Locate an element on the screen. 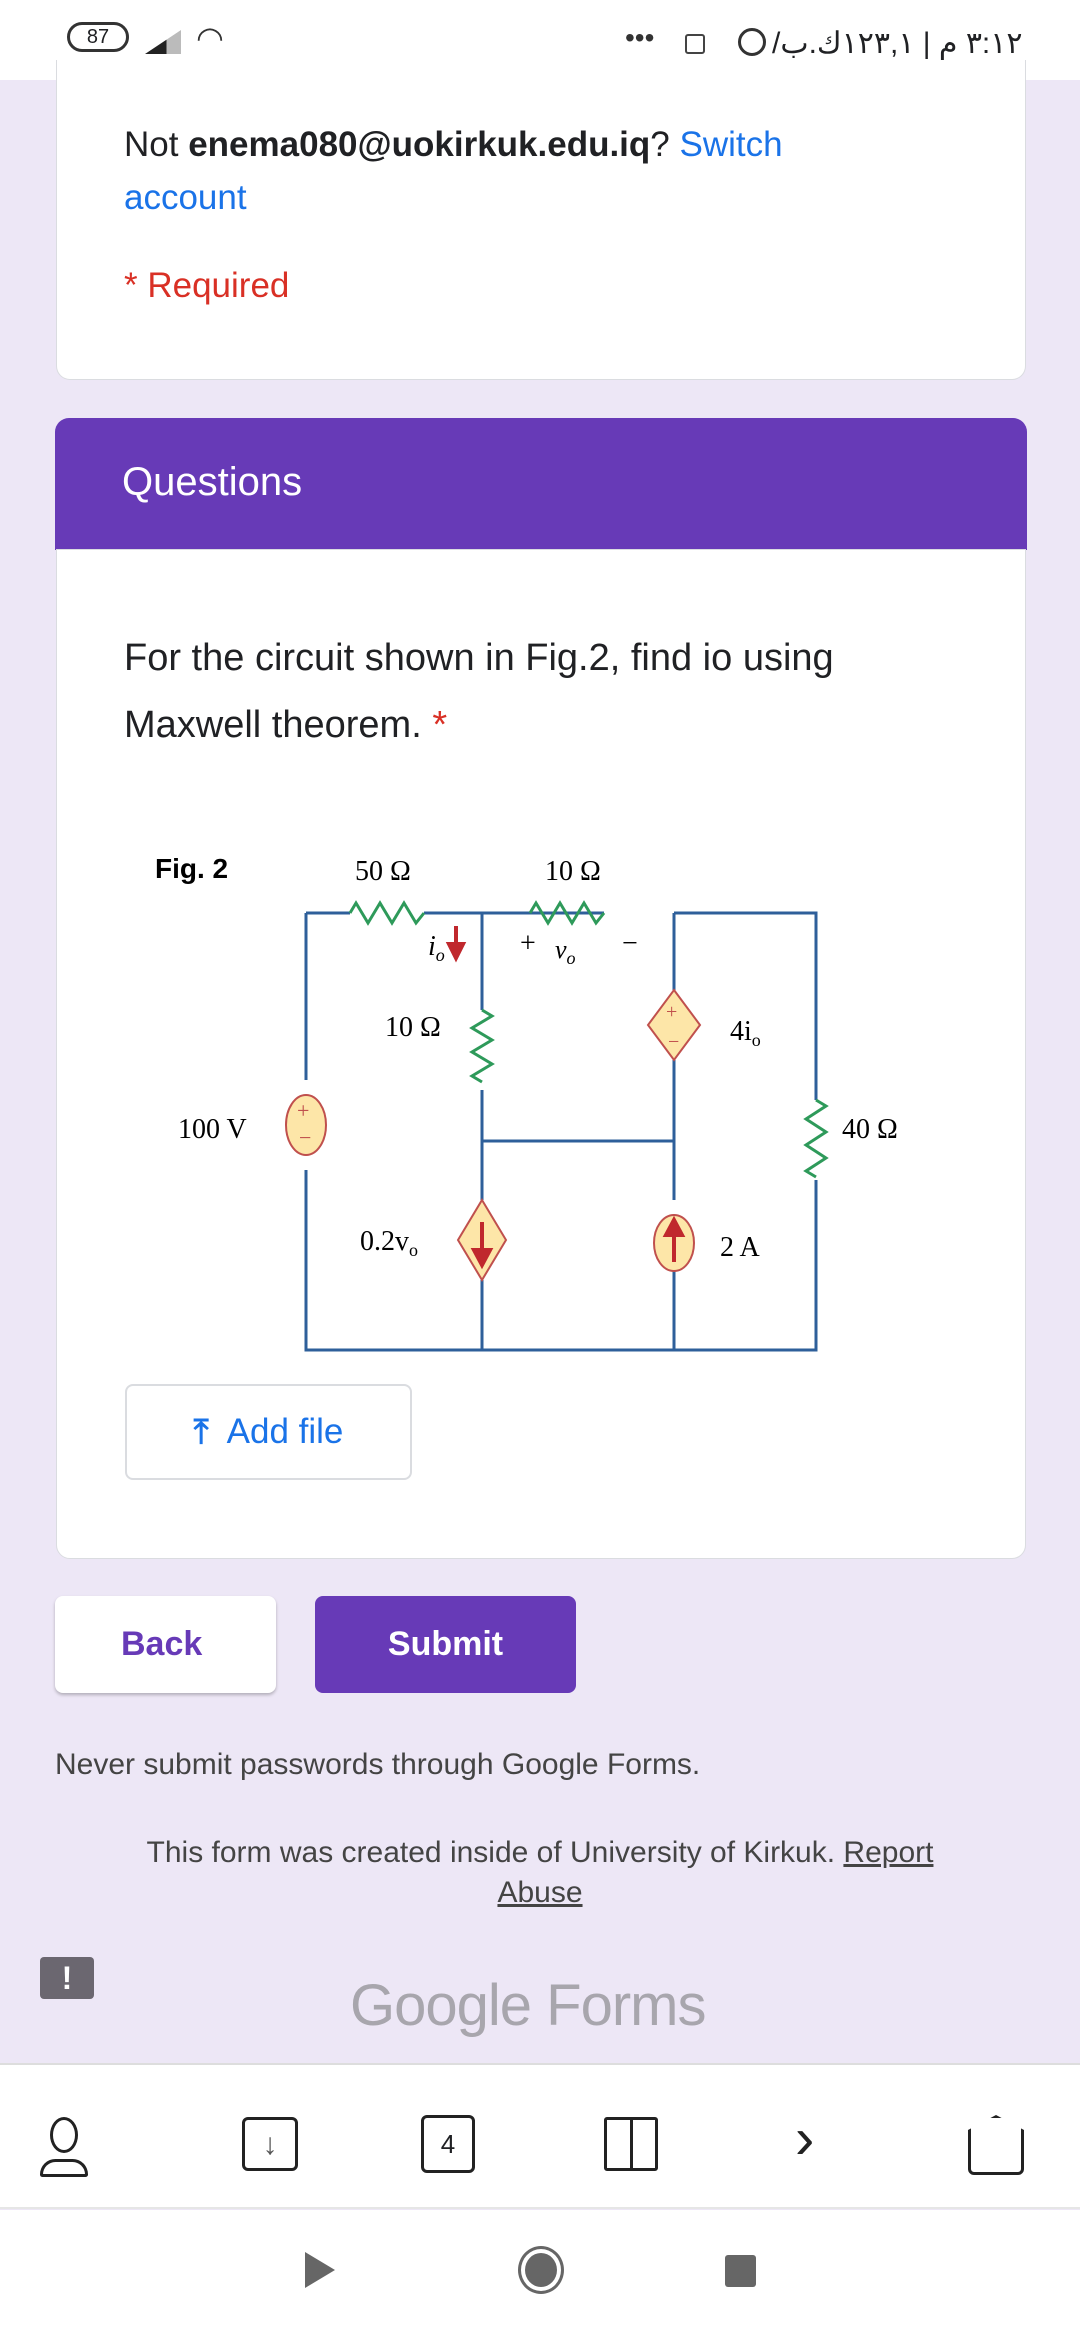 This screenshot has width=1080, height=2340. recents-nav-icon is located at coordinates (740, 2271).